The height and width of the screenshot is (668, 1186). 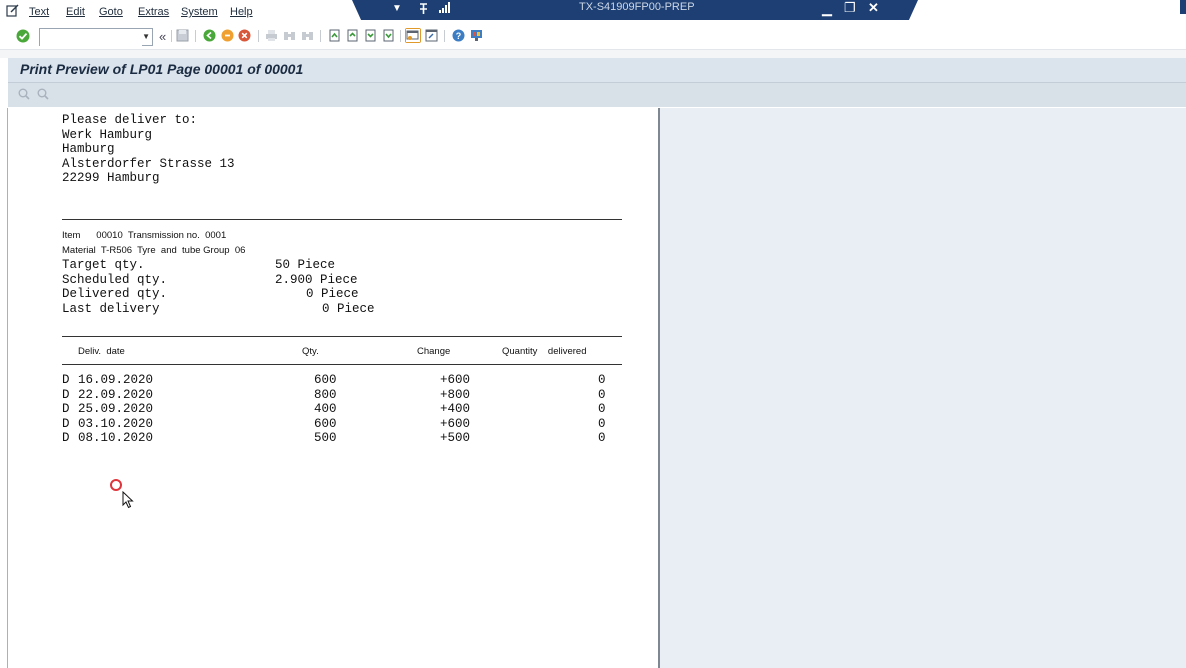 What do you see at coordinates (116, 394) in the screenshot?
I see `row-date: 22.09.2020` at bounding box center [116, 394].